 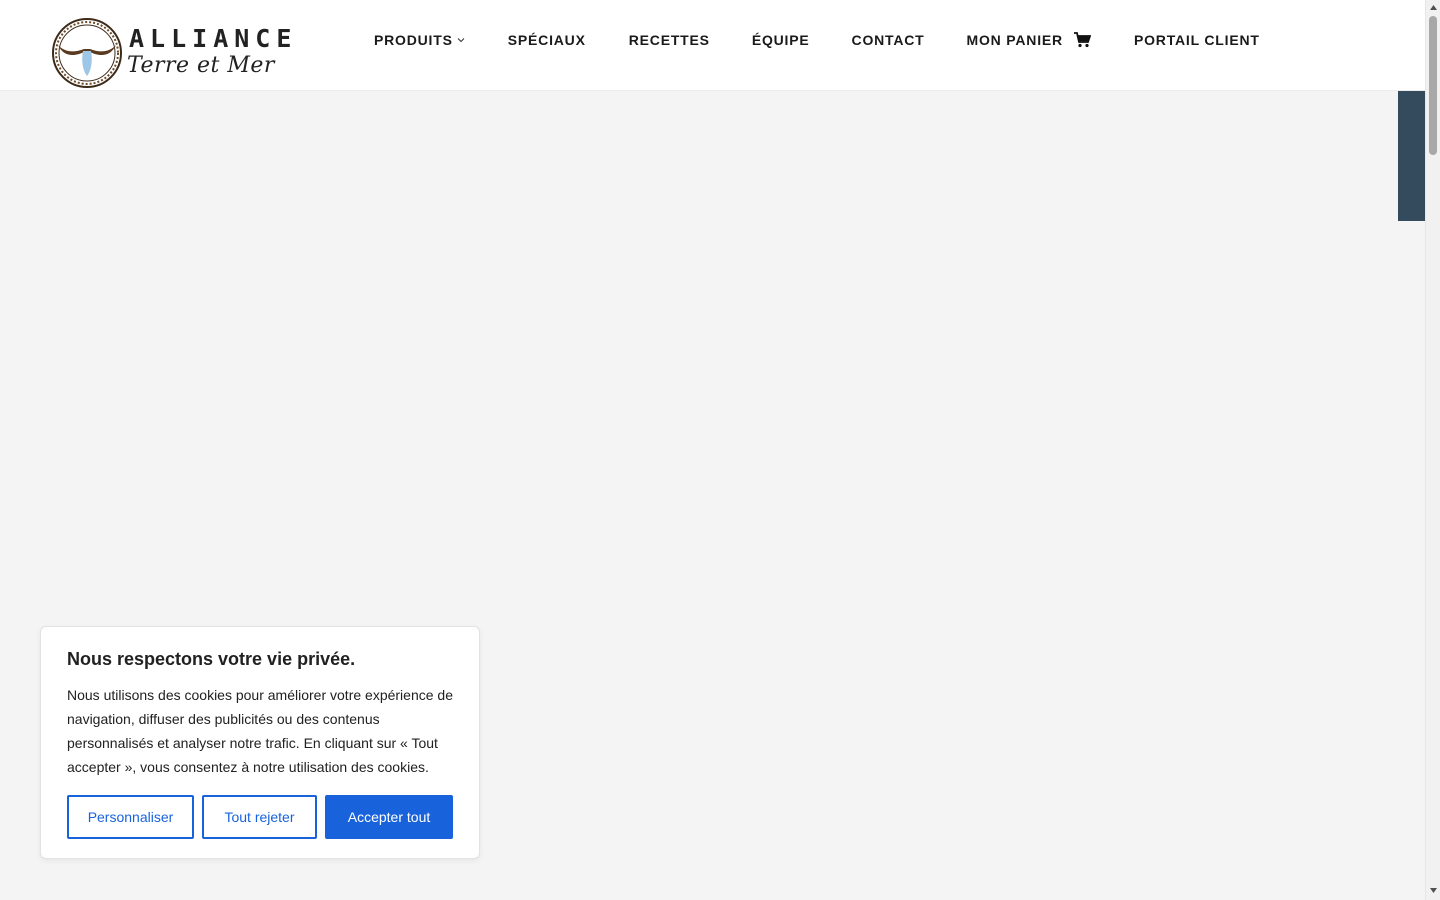 What do you see at coordinates (1432, 450) in the screenshot?
I see `page-scrollbar` at bounding box center [1432, 450].